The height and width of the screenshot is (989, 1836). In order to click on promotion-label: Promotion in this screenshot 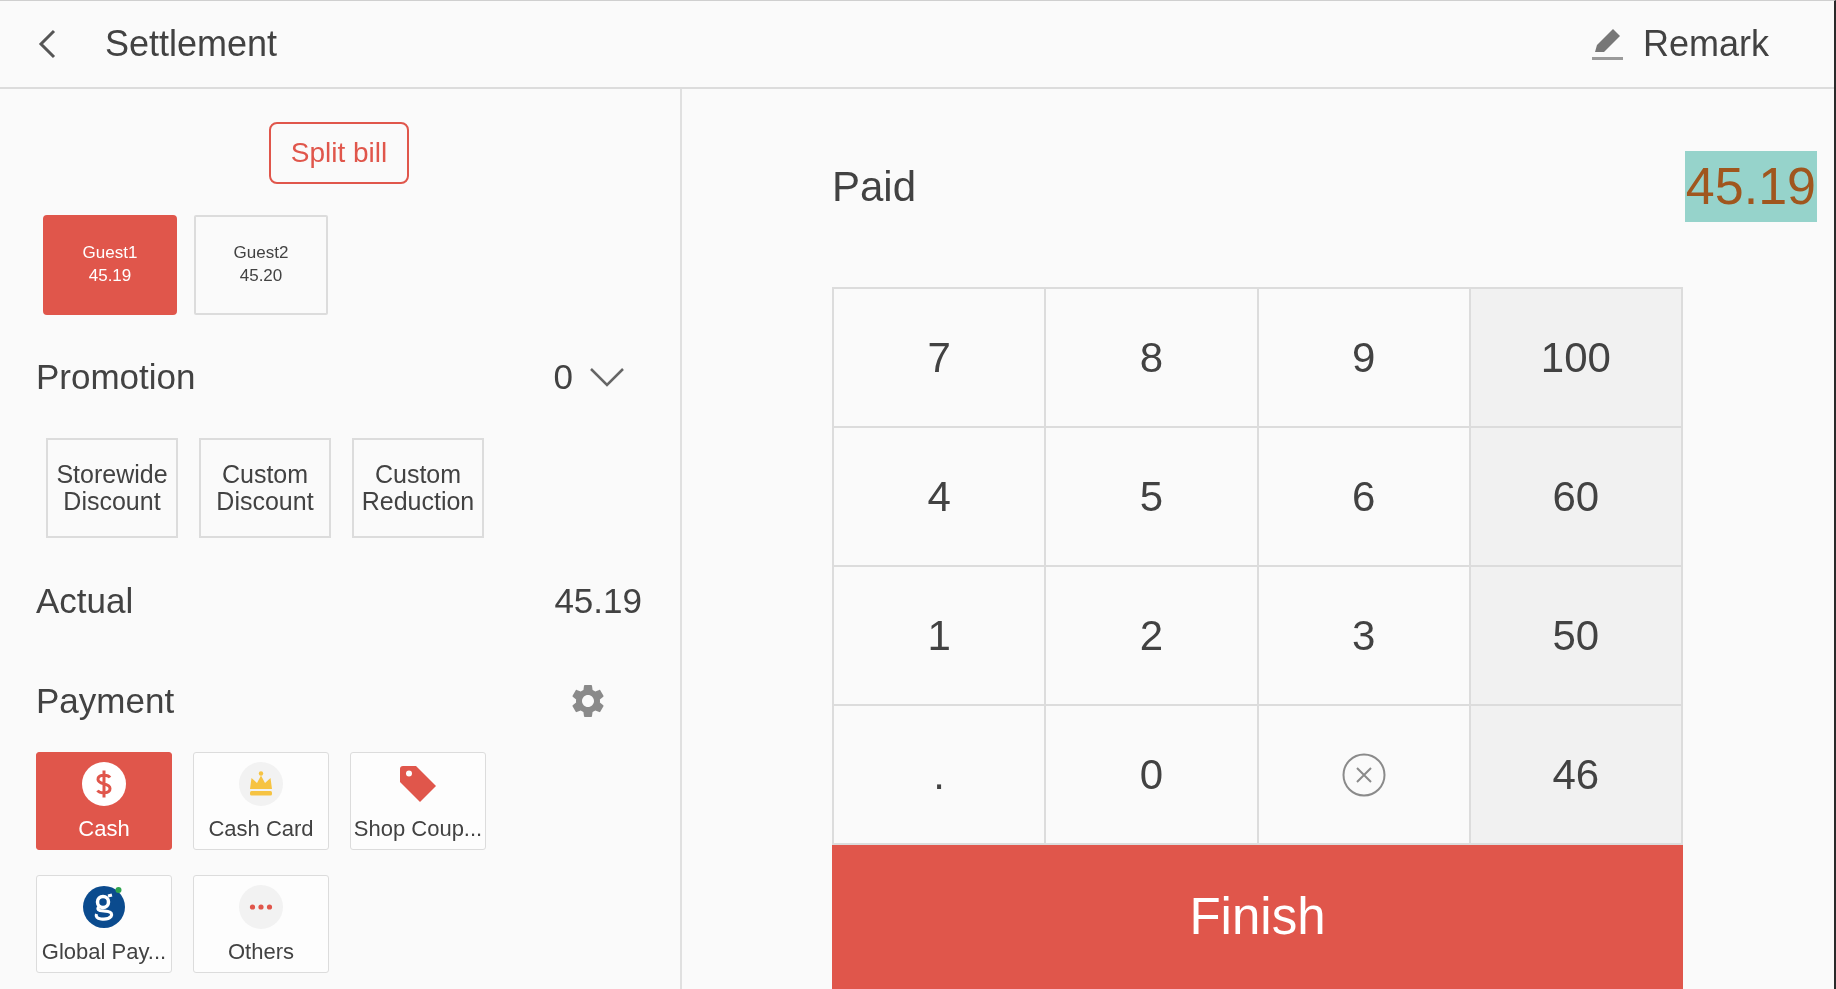, I will do `click(116, 376)`.